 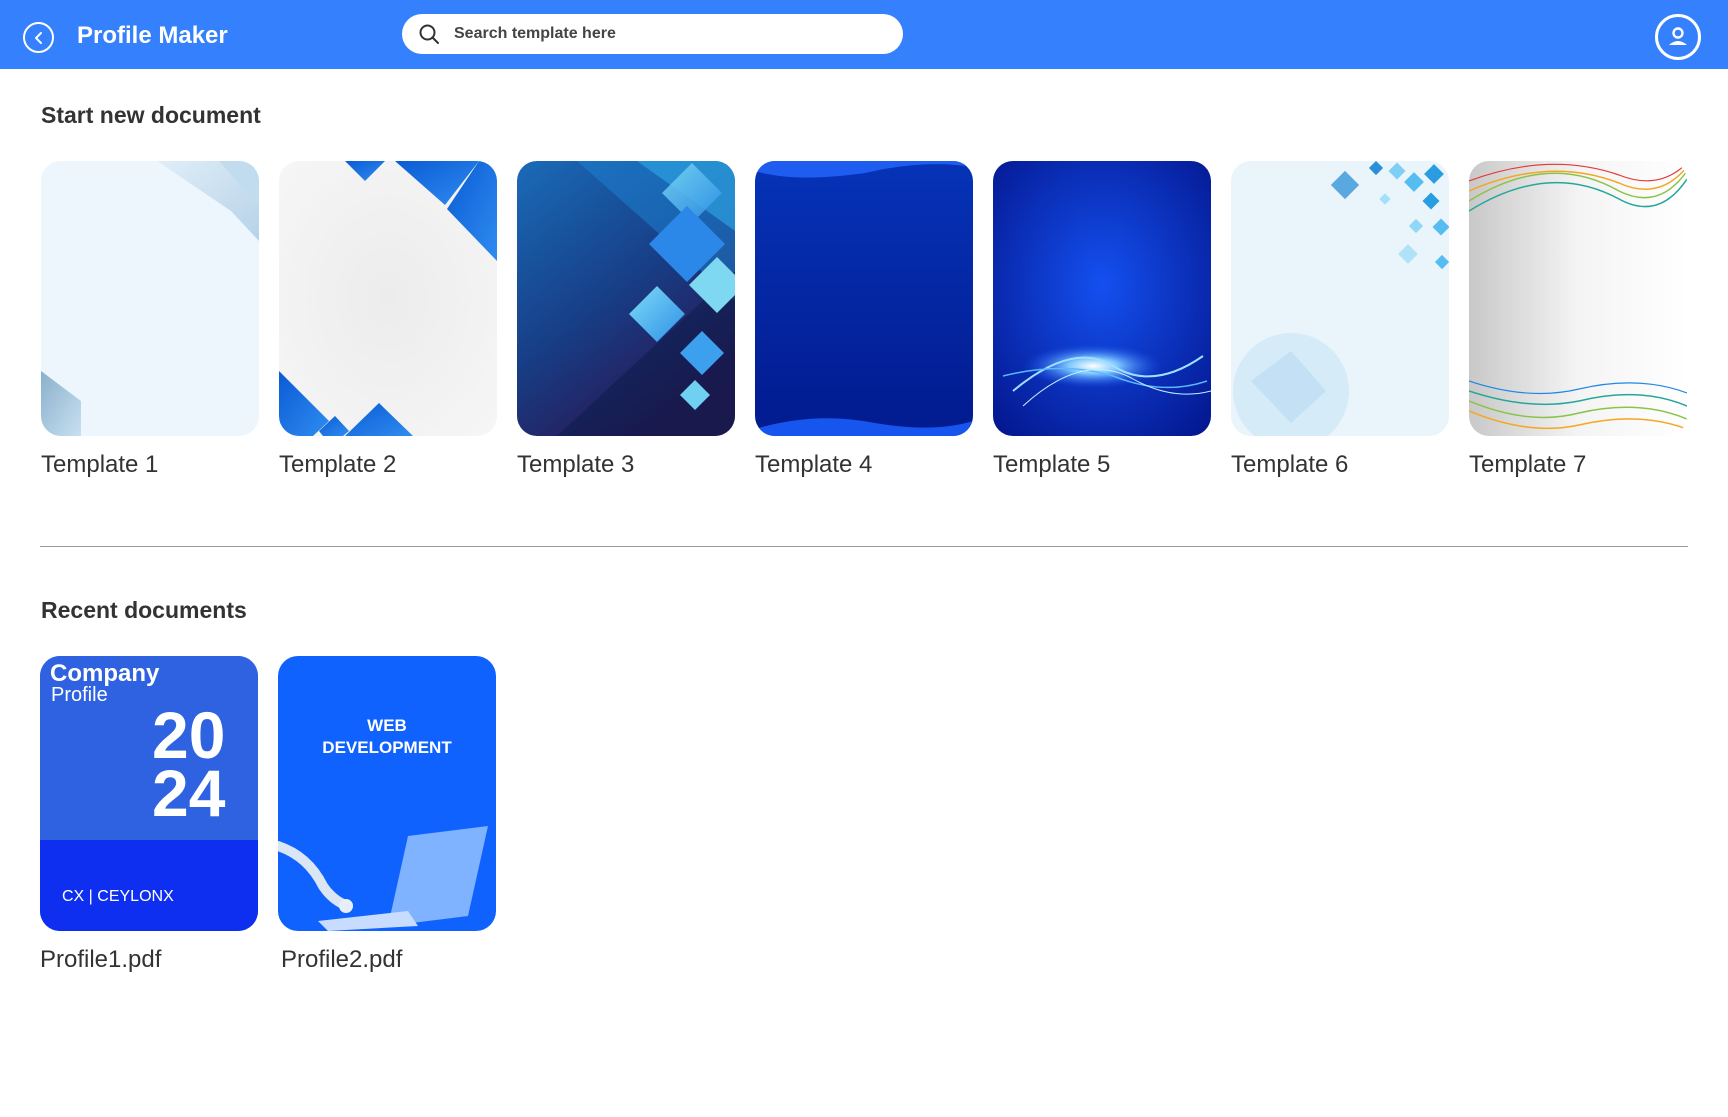 I want to click on top-bar: Profile Maker, so click(x=864, y=34).